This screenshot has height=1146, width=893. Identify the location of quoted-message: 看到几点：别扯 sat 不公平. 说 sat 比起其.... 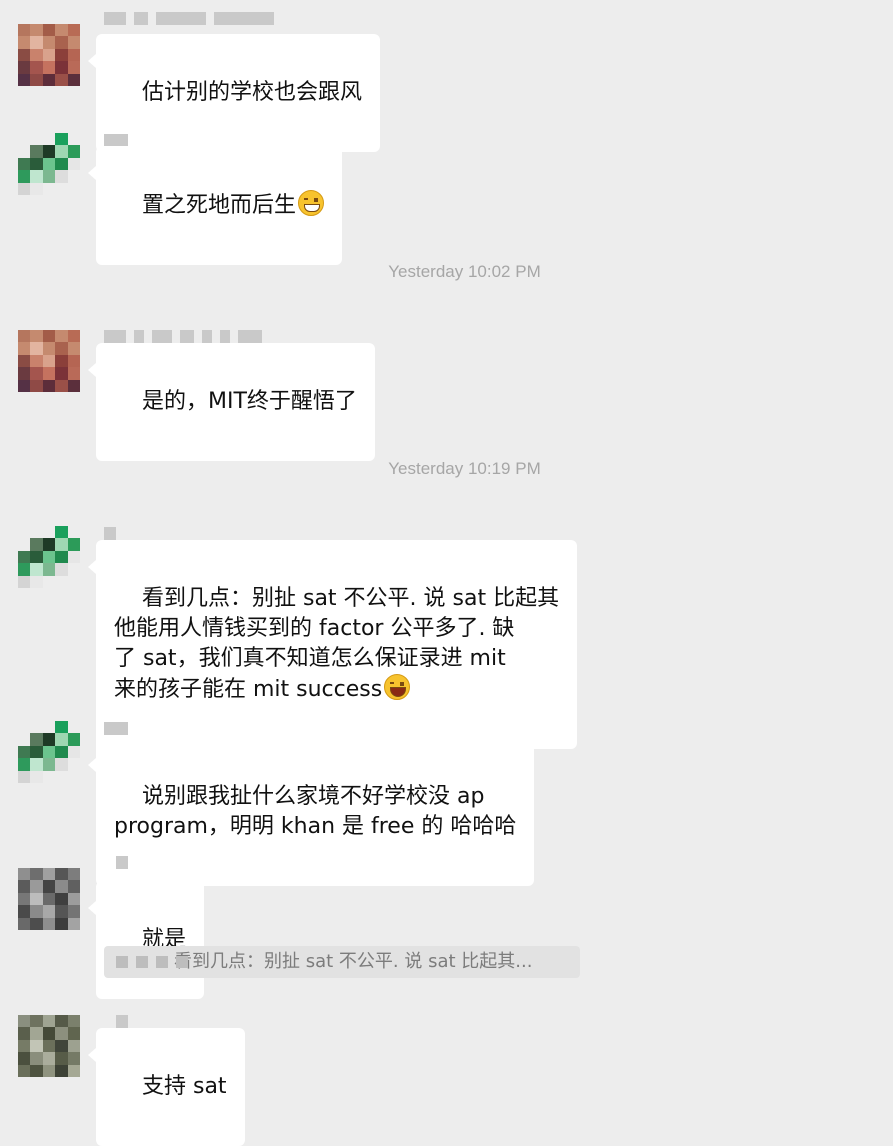
(342, 962).